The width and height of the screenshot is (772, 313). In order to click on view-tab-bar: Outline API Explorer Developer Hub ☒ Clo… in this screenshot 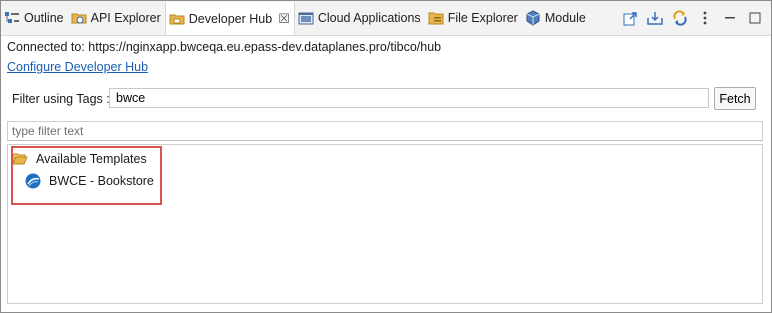, I will do `click(386, 18)`.